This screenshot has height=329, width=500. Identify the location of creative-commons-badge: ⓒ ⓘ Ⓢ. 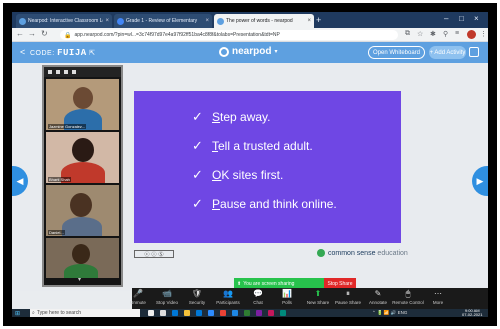
(154, 254).